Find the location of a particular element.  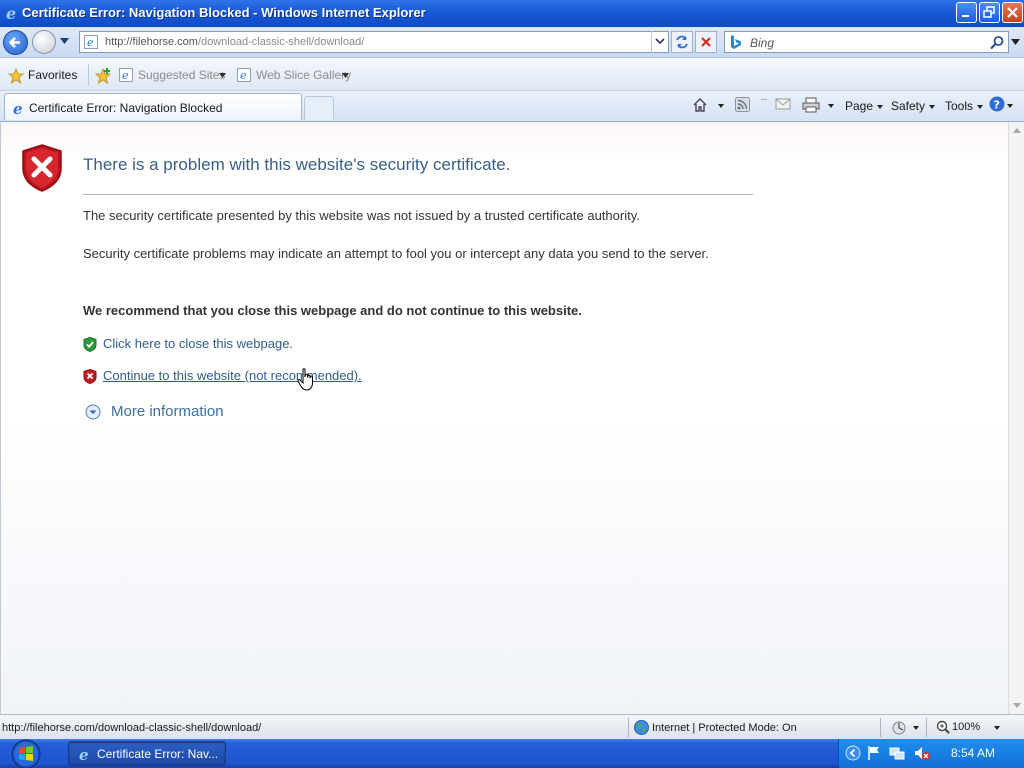

help-icon: ? is located at coordinates (997, 104).